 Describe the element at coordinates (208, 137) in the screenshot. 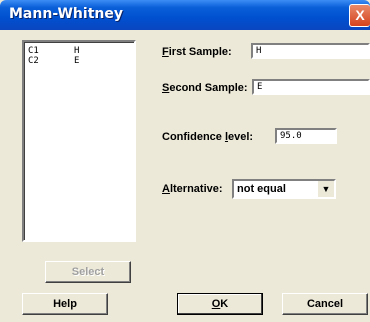

I see `confidence-level-label: Confidence level:` at that location.